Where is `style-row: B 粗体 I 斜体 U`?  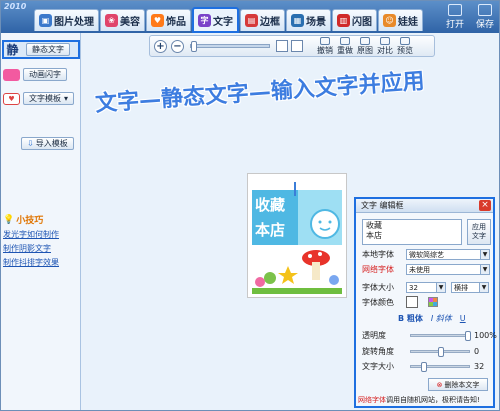 style-row: B 粗体 I 斜体 U is located at coordinates (432, 318).